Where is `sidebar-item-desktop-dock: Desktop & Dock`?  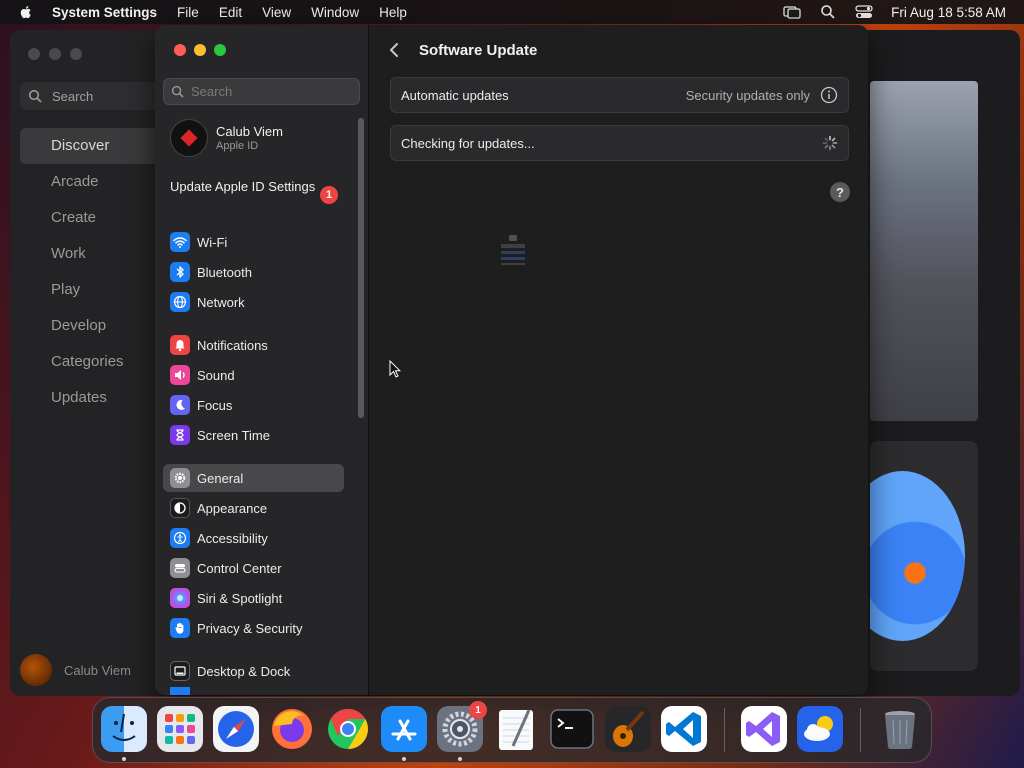 sidebar-item-desktop-dock: Desktop & Dock is located at coordinates (253, 671).